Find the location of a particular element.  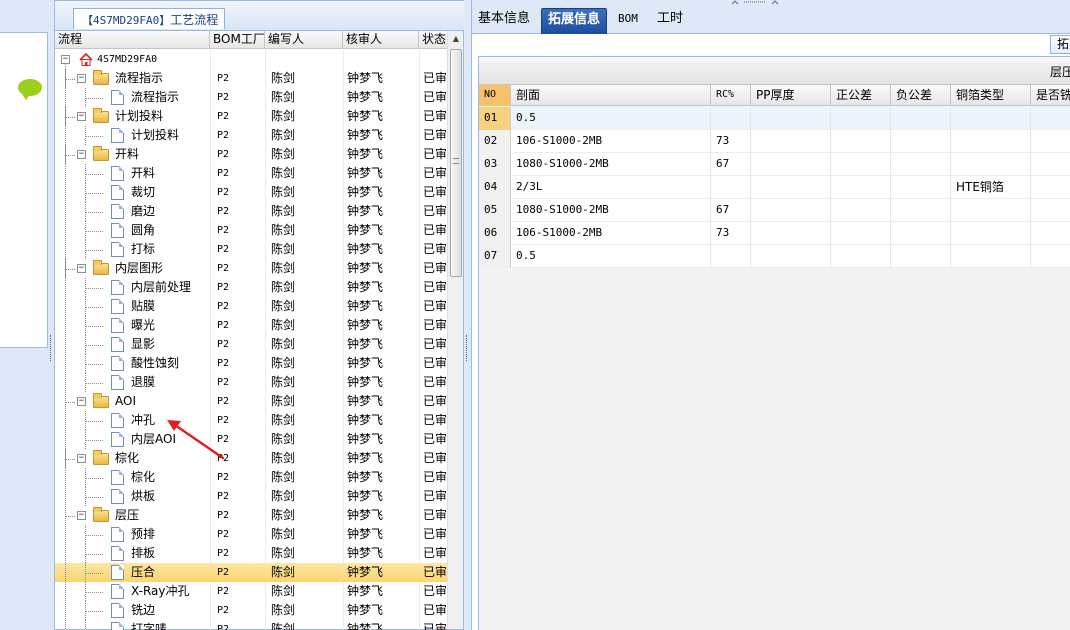

tab-work-hours: 工时 is located at coordinates (670, 21).